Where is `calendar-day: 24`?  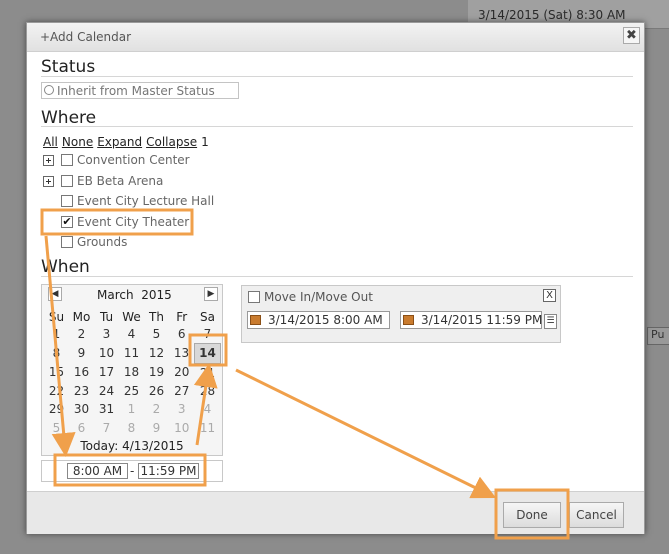 calendar-day: 24 is located at coordinates (106, 391).